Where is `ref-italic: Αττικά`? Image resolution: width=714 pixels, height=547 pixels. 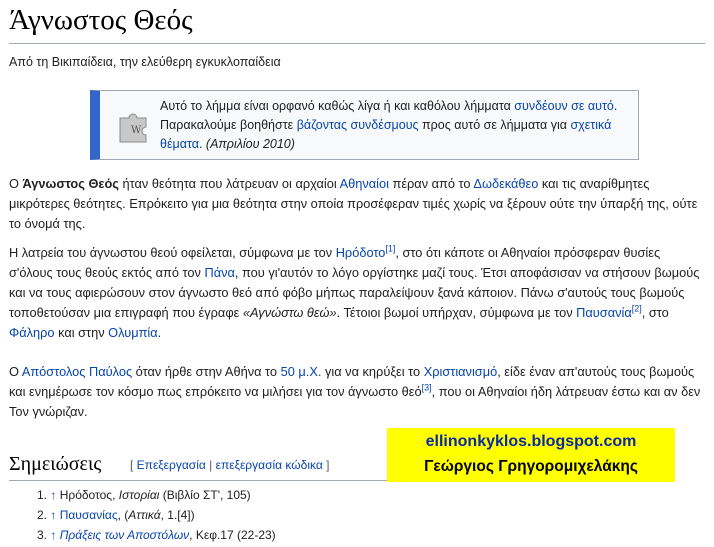
ref-italic: Αττικά is located at coordinates (144, 515).